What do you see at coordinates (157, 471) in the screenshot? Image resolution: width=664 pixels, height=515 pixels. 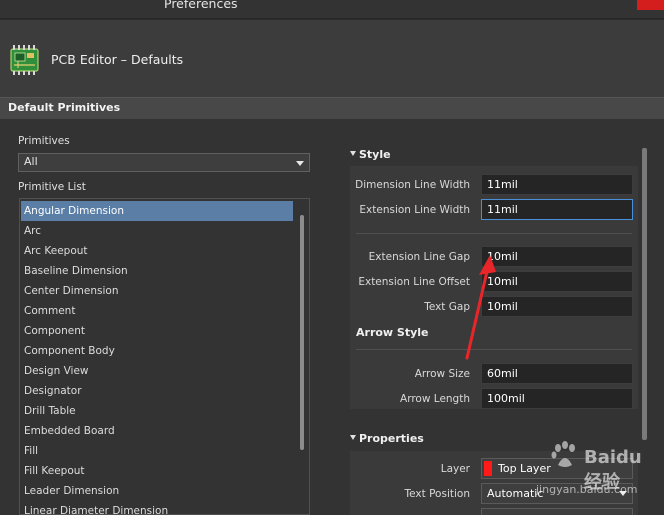 I see `list-item: Fill Keepout` at bounding box center [157, 471].